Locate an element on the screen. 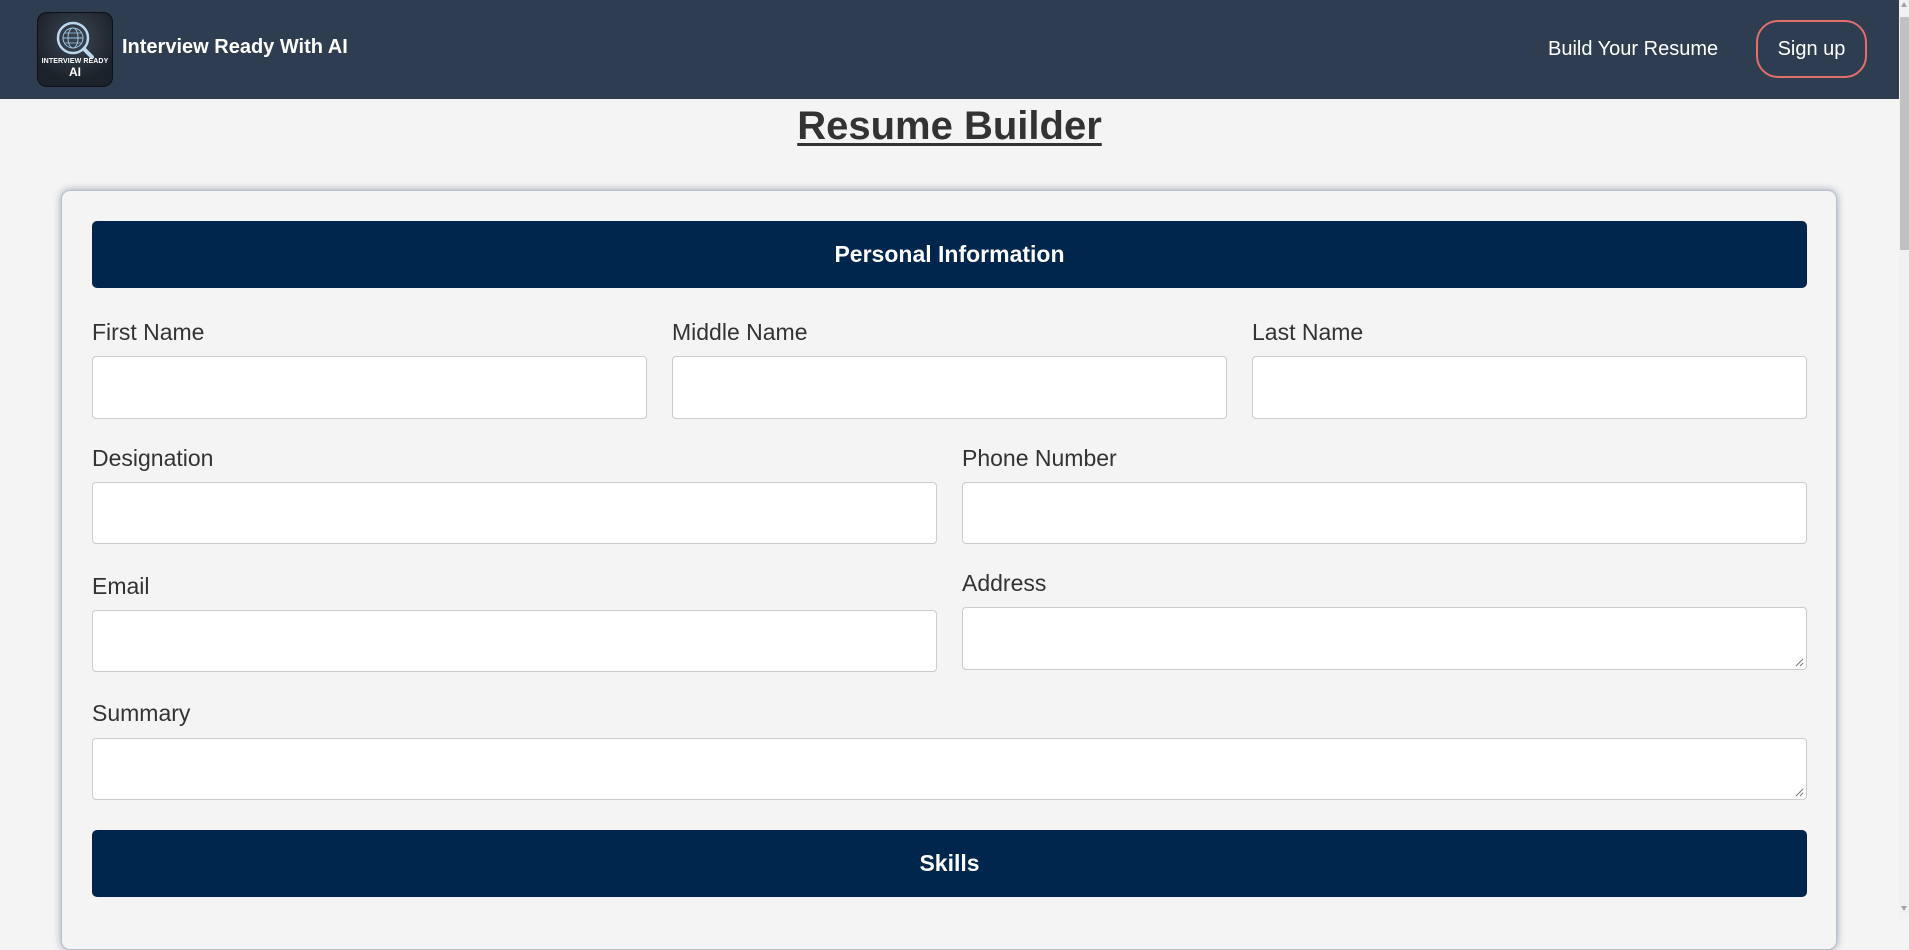 The height and width of the screenshot is (950, 1909). phone-number-input is located at coordinates (1384, 513).